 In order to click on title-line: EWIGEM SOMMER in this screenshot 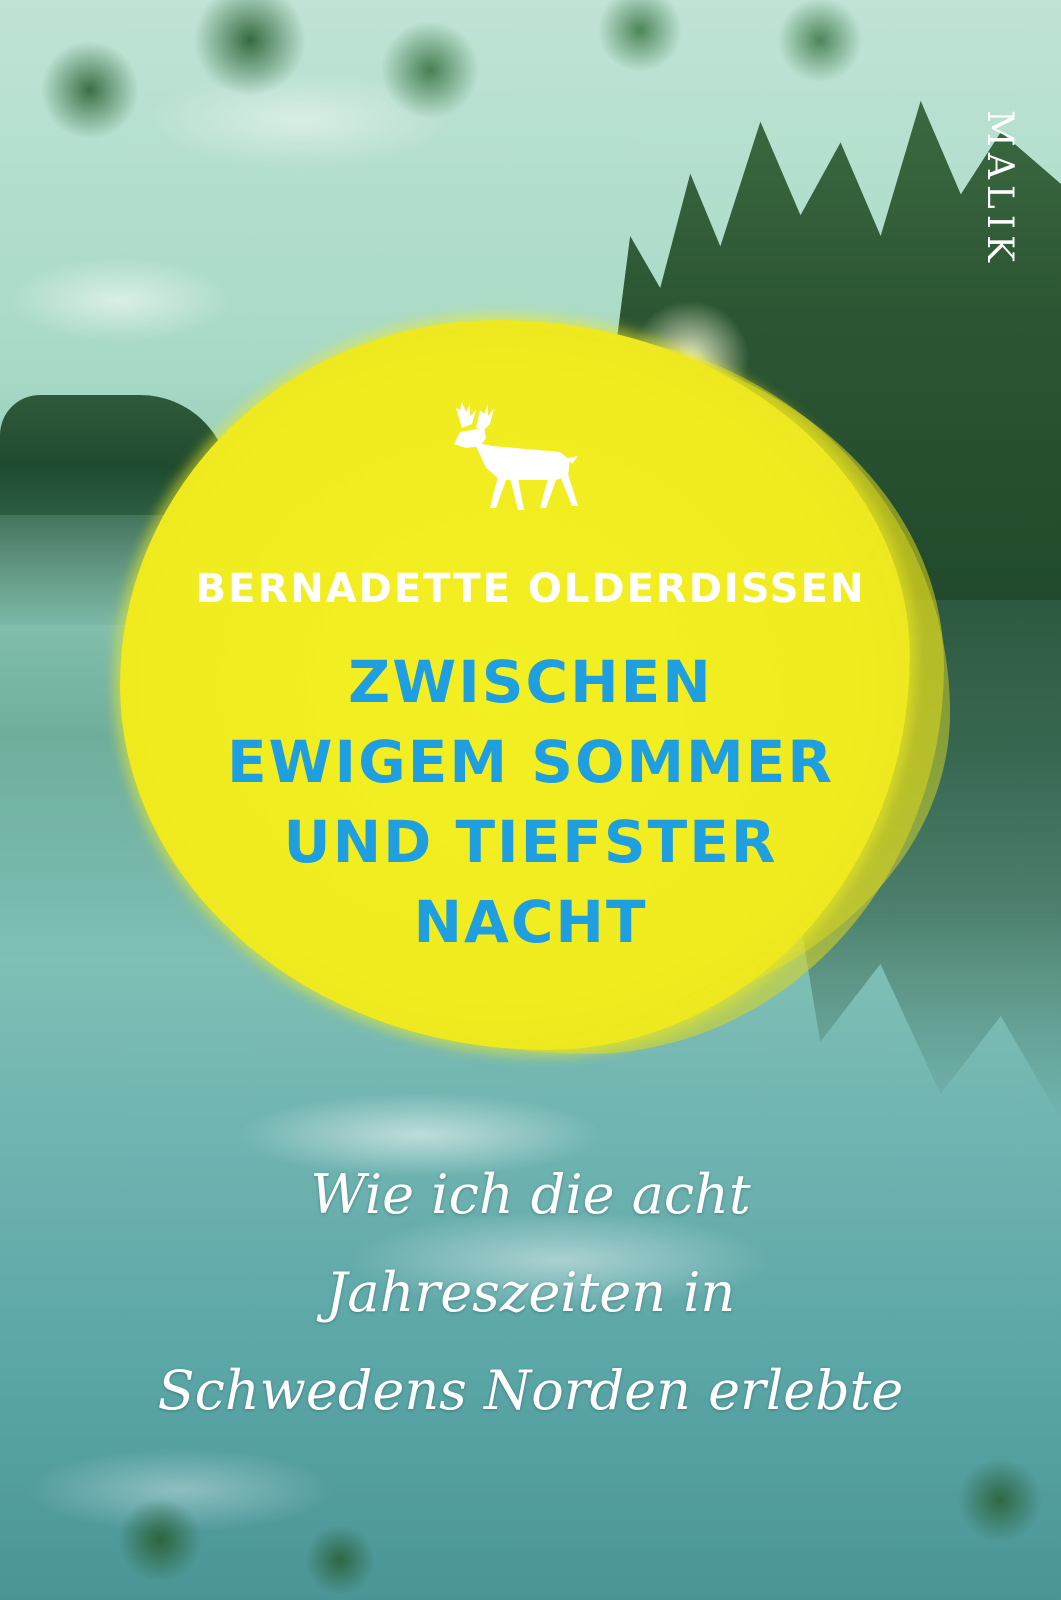, I will do `click(530, 762)`.